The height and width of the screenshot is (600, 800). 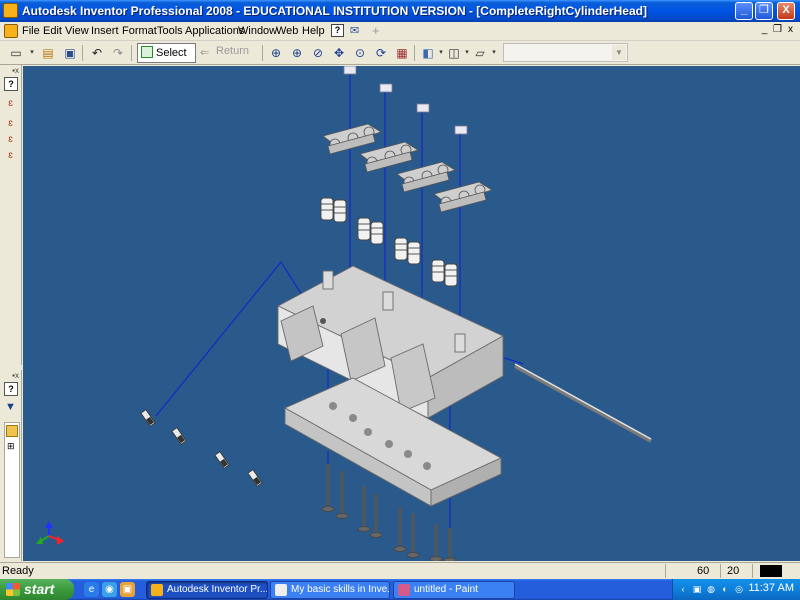 I want to click on pan-icon: ✥, so click(x=339, y=53).